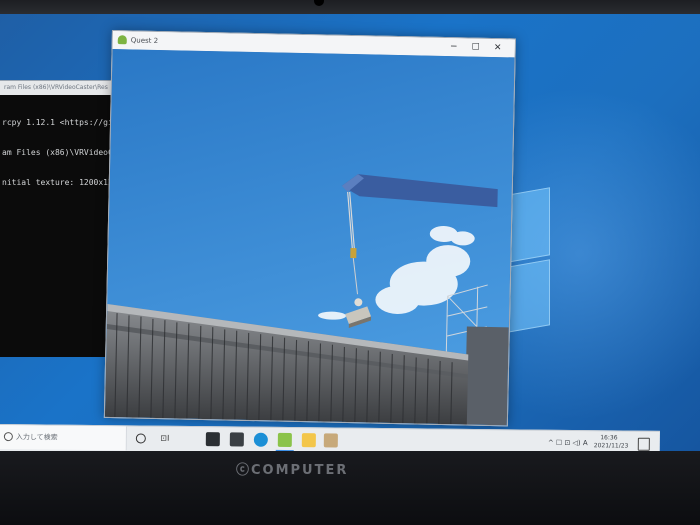 This screenshot has height=525, width=700. What do you see at coordinates (308, 440) in the screenshot?
I see `explorer-icon` at bounding box center [308, 440].